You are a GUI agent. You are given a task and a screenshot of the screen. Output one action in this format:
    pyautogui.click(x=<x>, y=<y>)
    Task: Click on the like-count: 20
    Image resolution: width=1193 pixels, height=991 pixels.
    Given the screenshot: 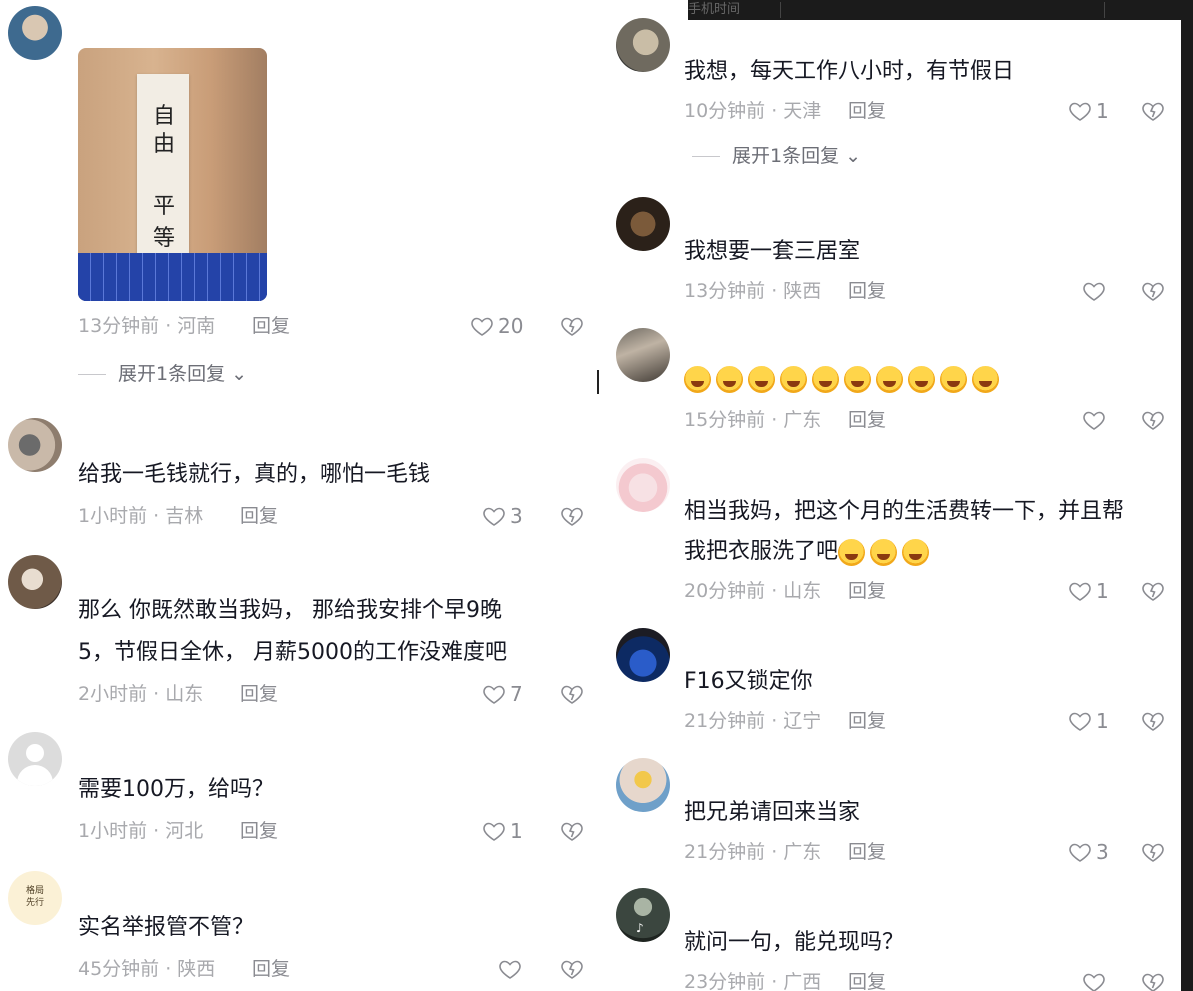 What is the action you would take?
    pyautogui.click(x=511, y=326)
    